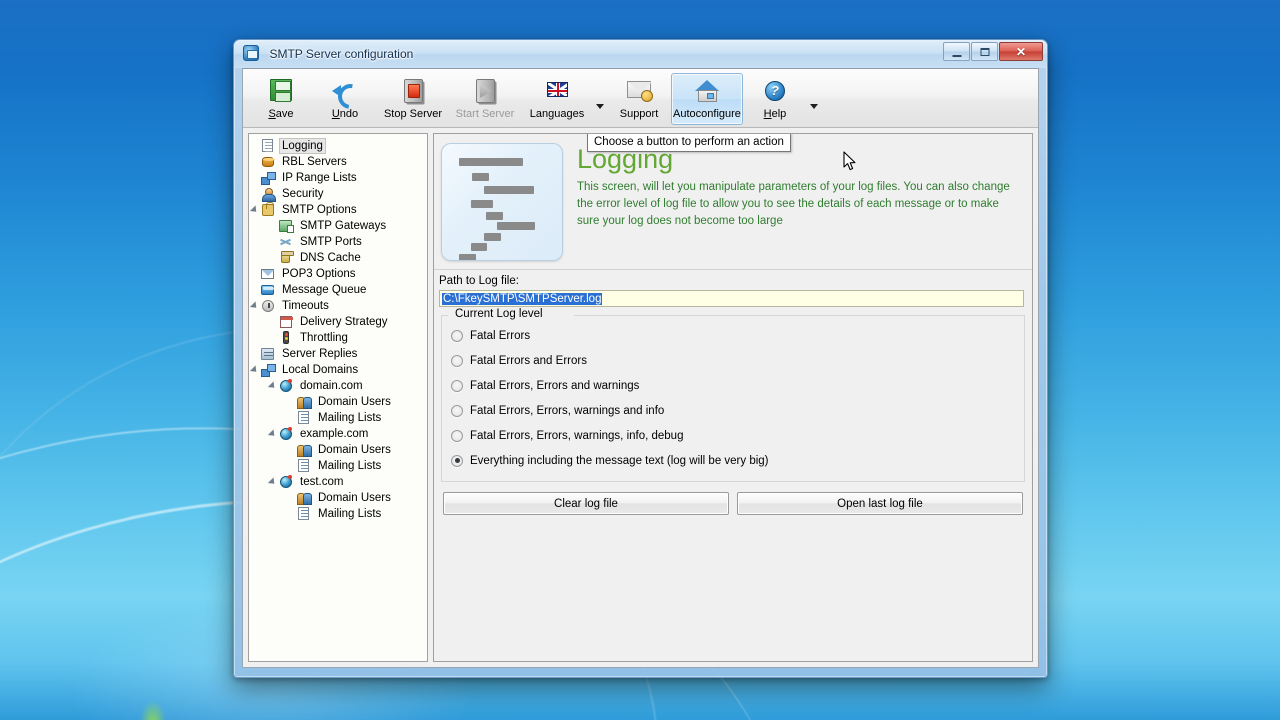  Describe the element at coordinates (586, 503) in the screenshot. I see `clear-log-file-button: Clear log file` at that location.